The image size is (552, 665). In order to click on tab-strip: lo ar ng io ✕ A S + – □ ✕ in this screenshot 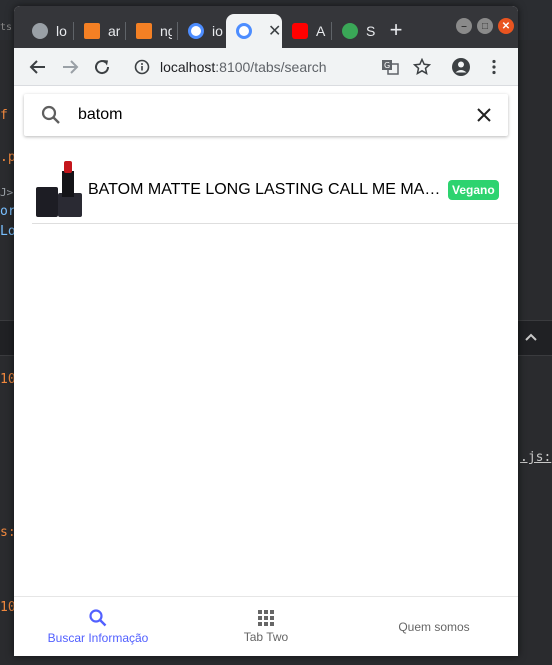, I will do `click(266, 27)`.